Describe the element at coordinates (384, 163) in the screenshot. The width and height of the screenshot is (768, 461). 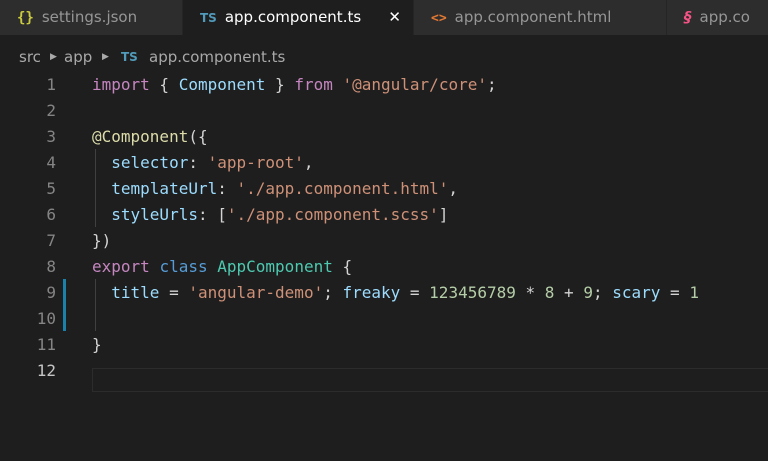
I see `code-line: 4 selector: 'app-root',` at that location.